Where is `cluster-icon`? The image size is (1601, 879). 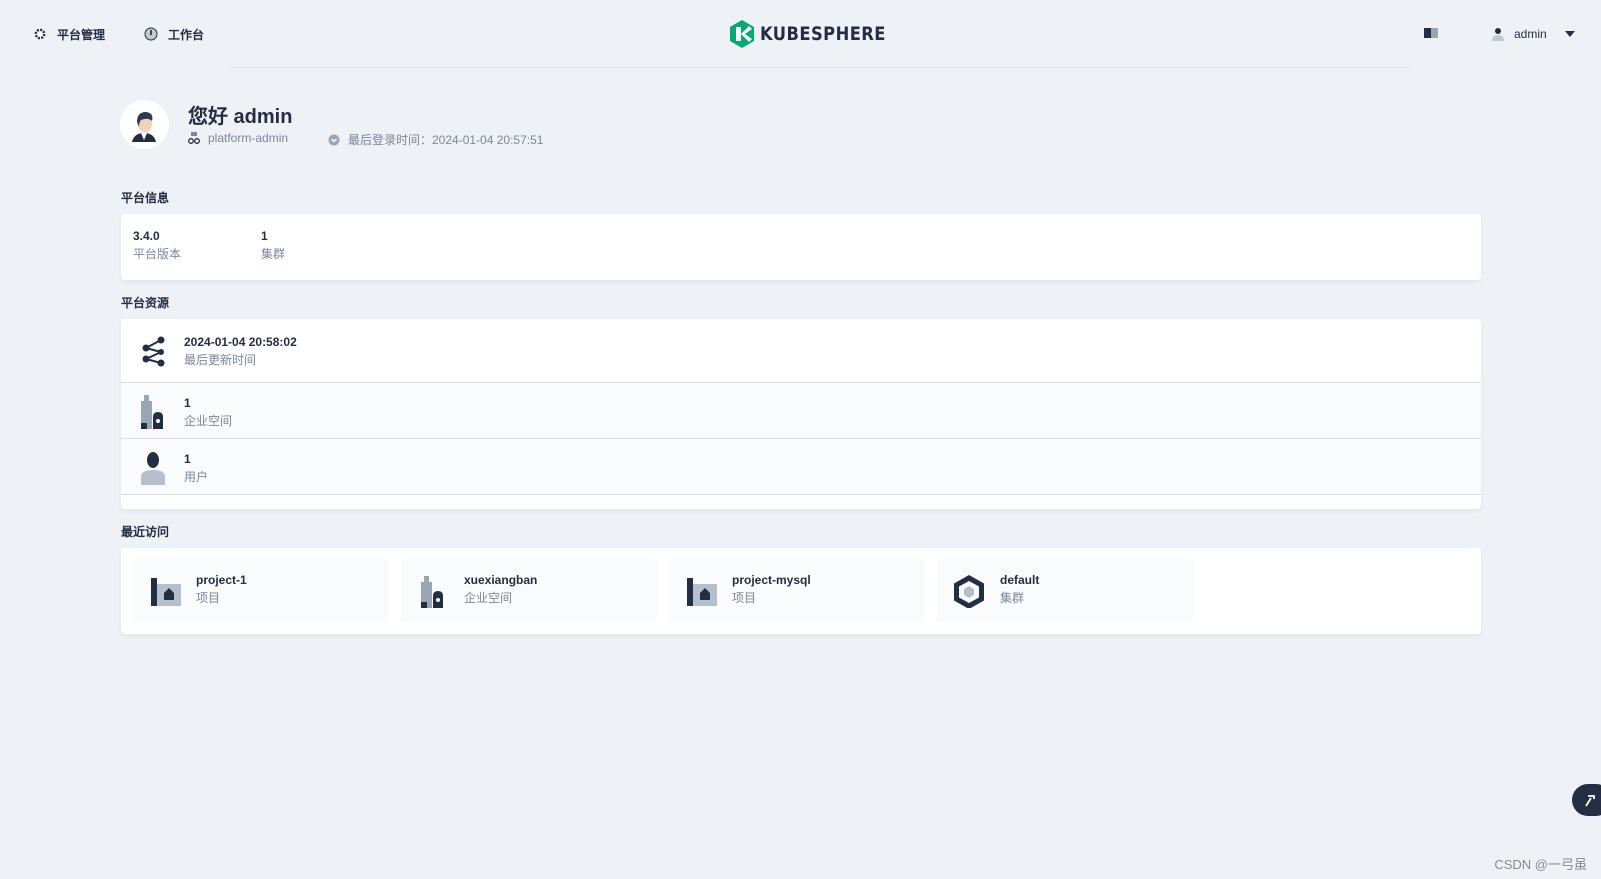
cluster-icon is located at coordinates (969, 591).